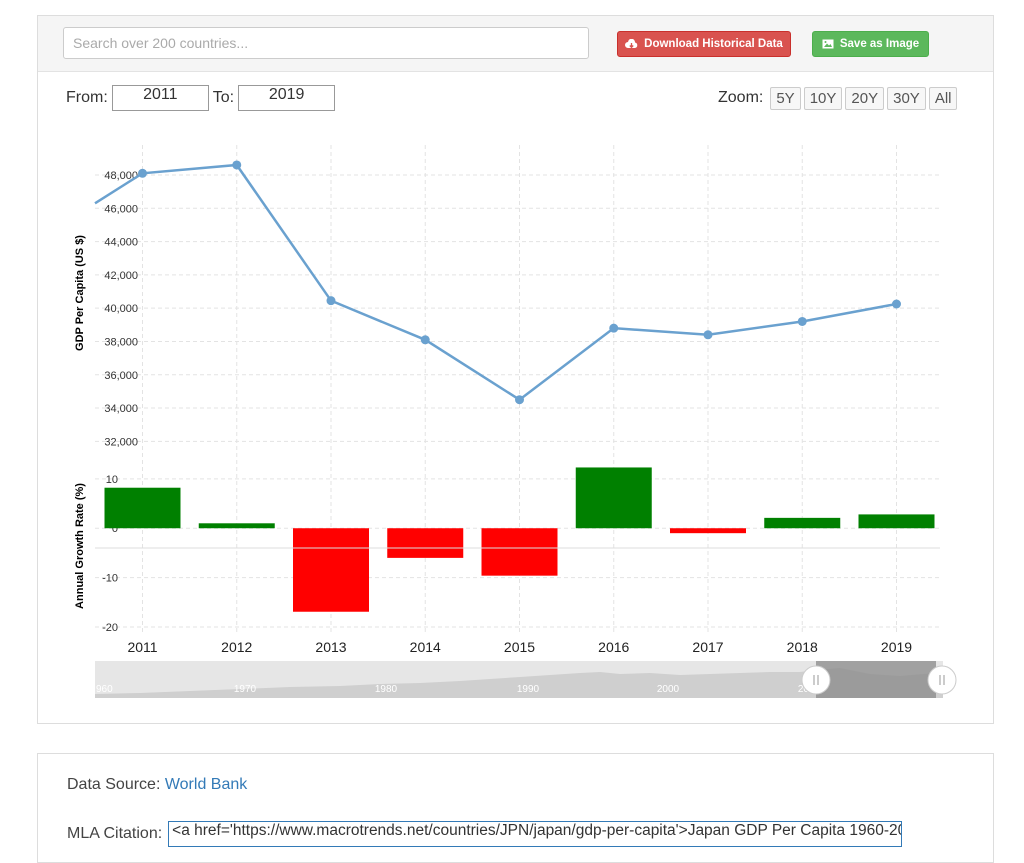 The image size is (1024, 863). What do you see at coordinates (121, 442) in the screenshot?
I see `gdp-tick-label: 32,000` at bounding box center [121, 442].